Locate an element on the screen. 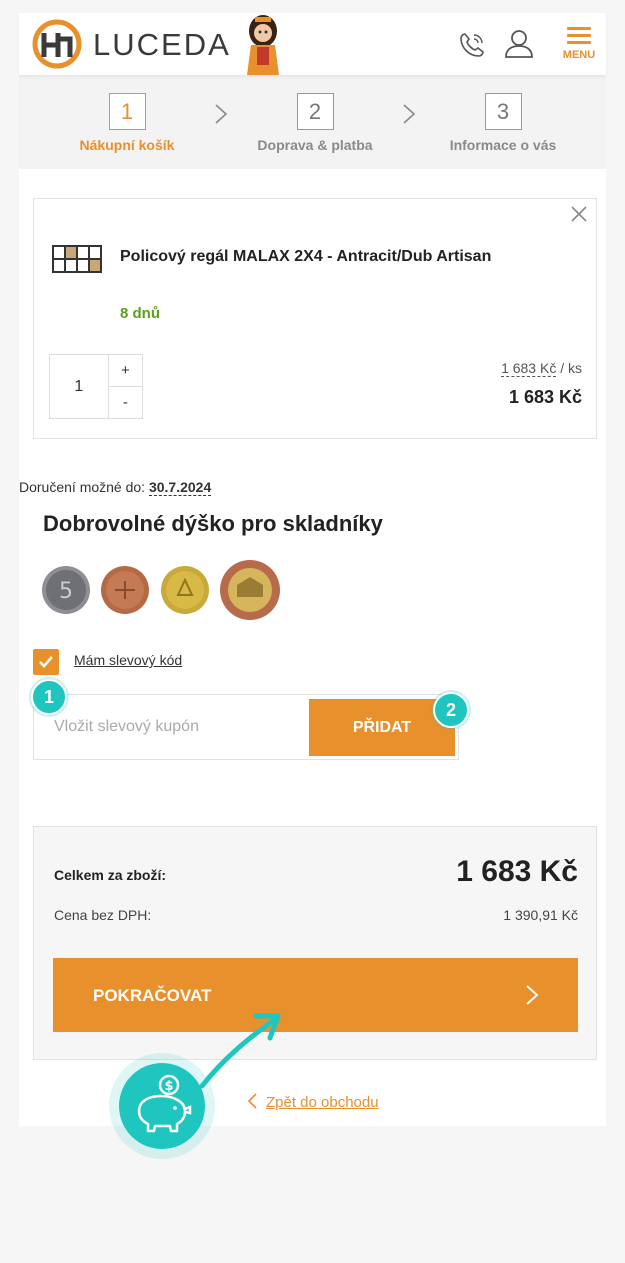  step-label: Informace o vás is located at coordinates (503, 145).